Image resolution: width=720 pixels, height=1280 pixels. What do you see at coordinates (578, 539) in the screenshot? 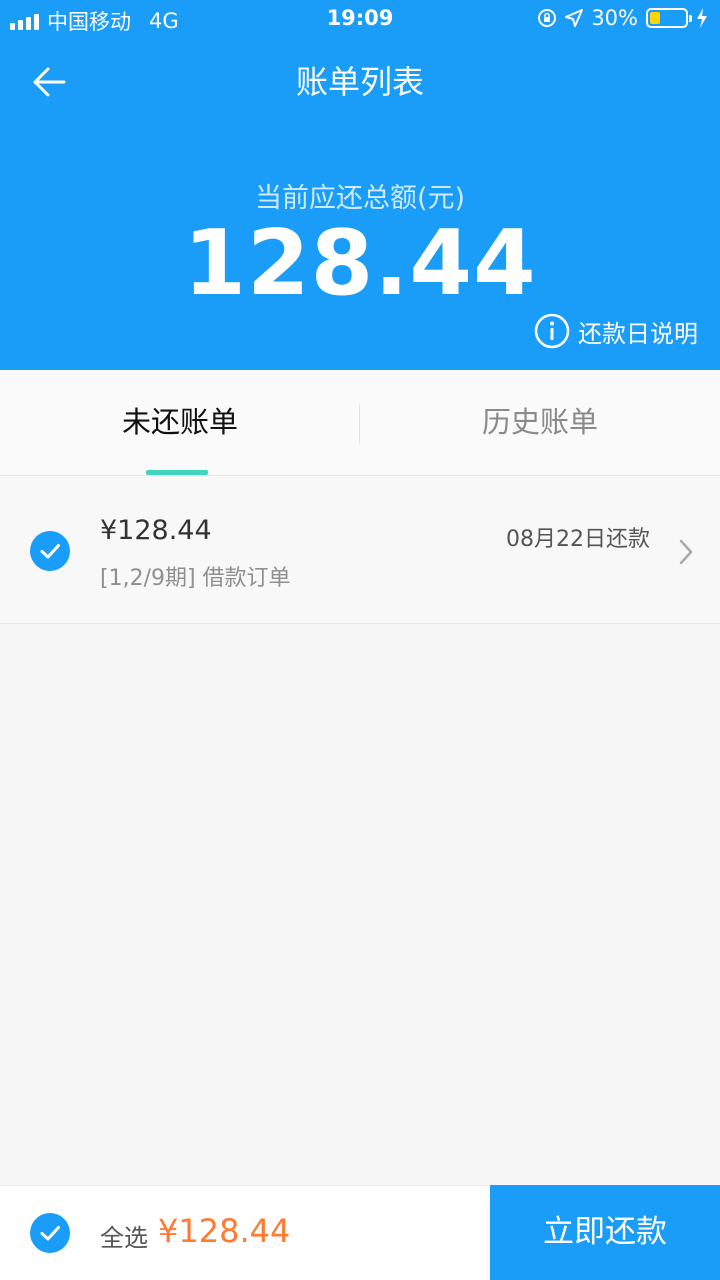
I see `bill-due-date: 08月22日还款` at bounding box center [578, 539].